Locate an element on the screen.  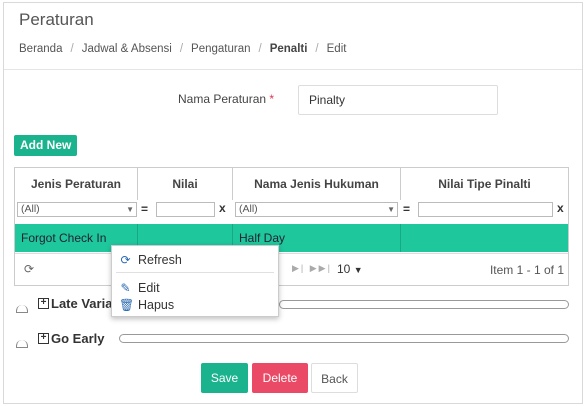
edit-icon: ✎ is located at coordinates (125, 288).